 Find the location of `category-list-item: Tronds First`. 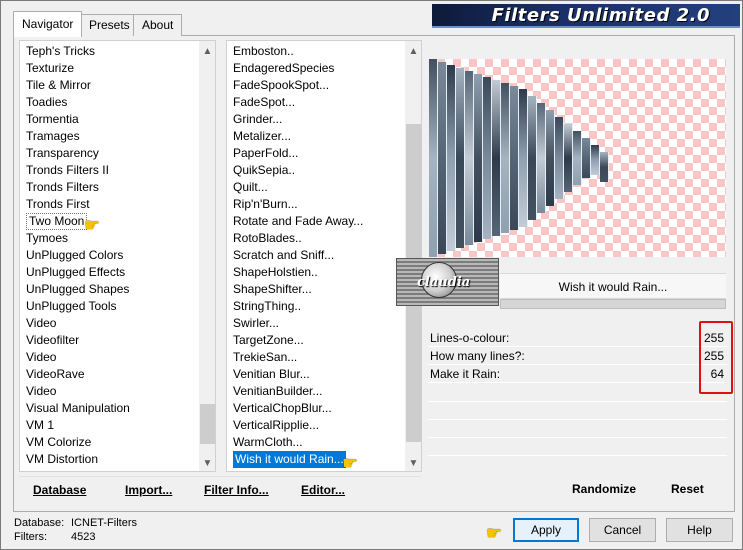

category-list-item: Tronds First is located at coordinates (58, 204).